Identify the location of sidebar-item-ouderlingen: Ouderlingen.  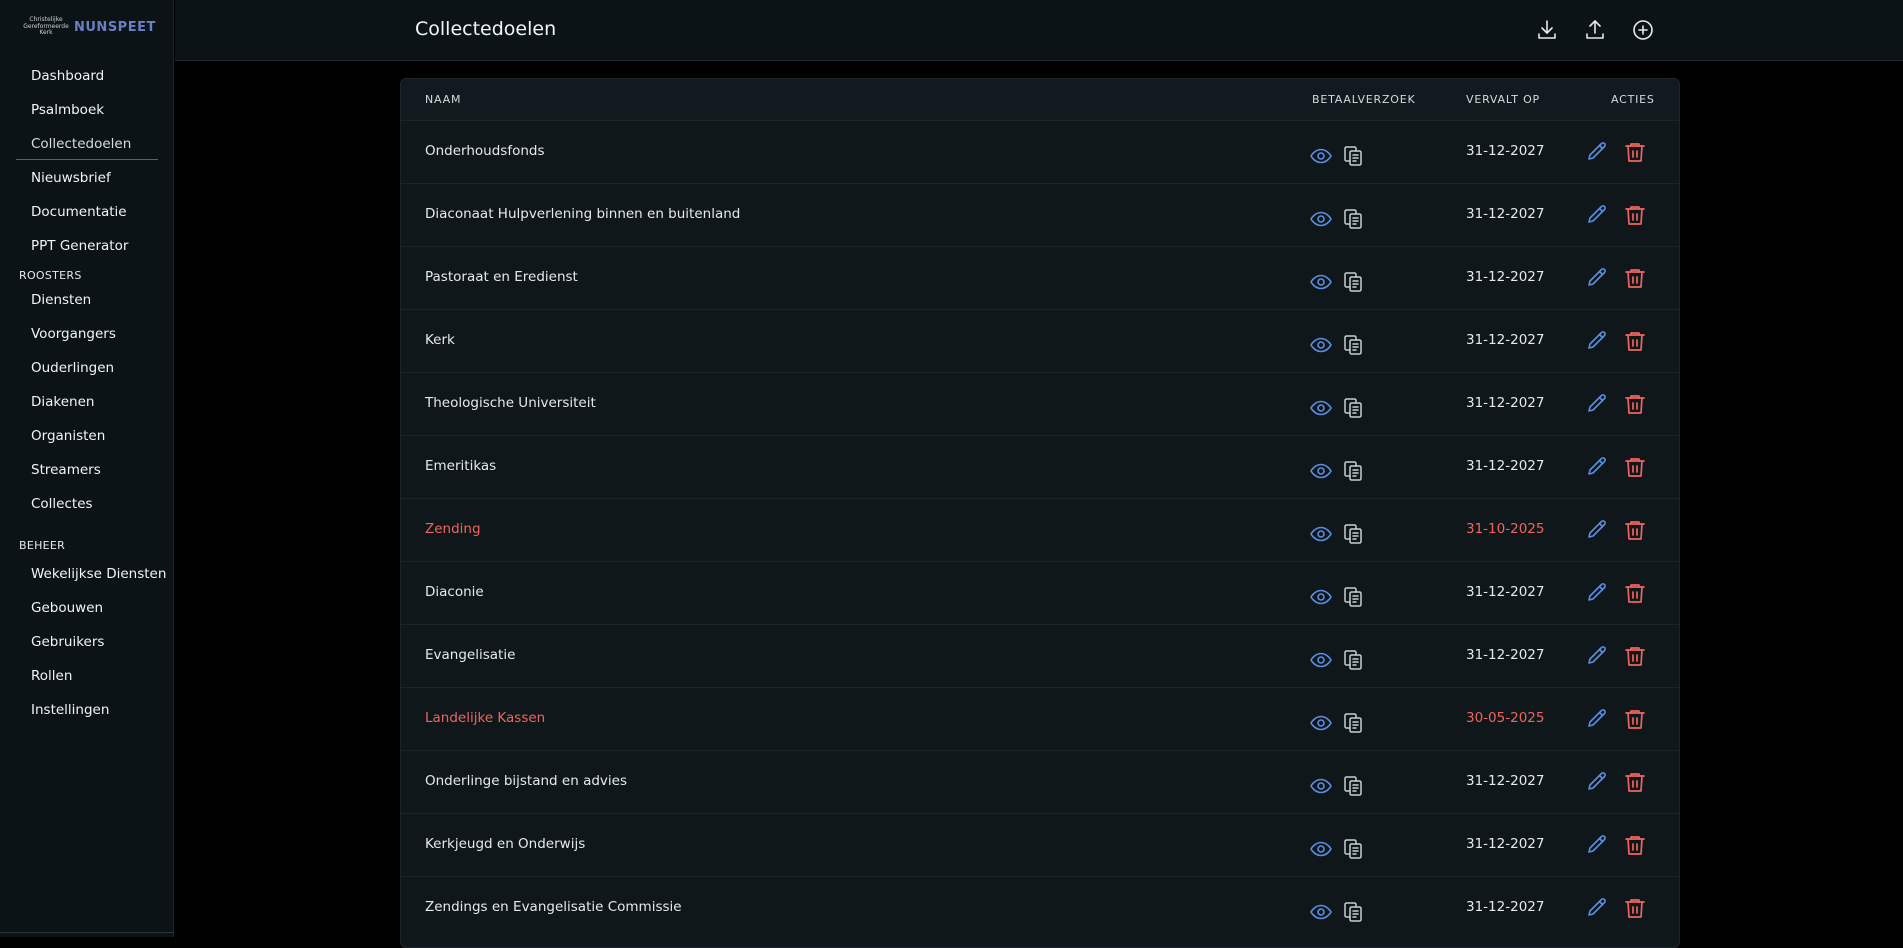
(72, 368).